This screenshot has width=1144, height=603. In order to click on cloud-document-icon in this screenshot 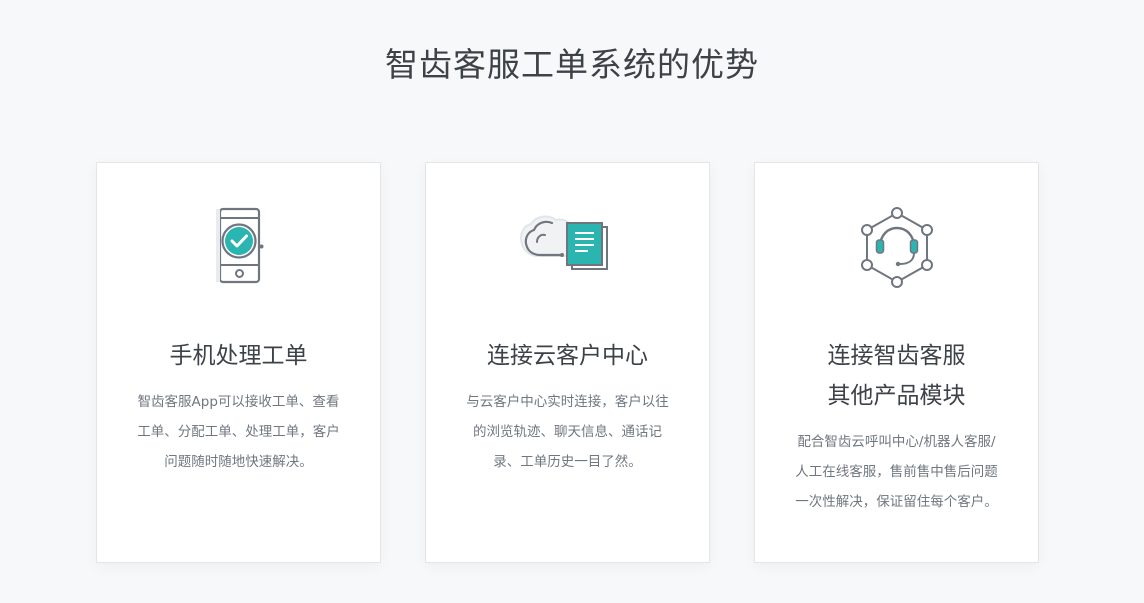, I will do `click(567, 248)`.